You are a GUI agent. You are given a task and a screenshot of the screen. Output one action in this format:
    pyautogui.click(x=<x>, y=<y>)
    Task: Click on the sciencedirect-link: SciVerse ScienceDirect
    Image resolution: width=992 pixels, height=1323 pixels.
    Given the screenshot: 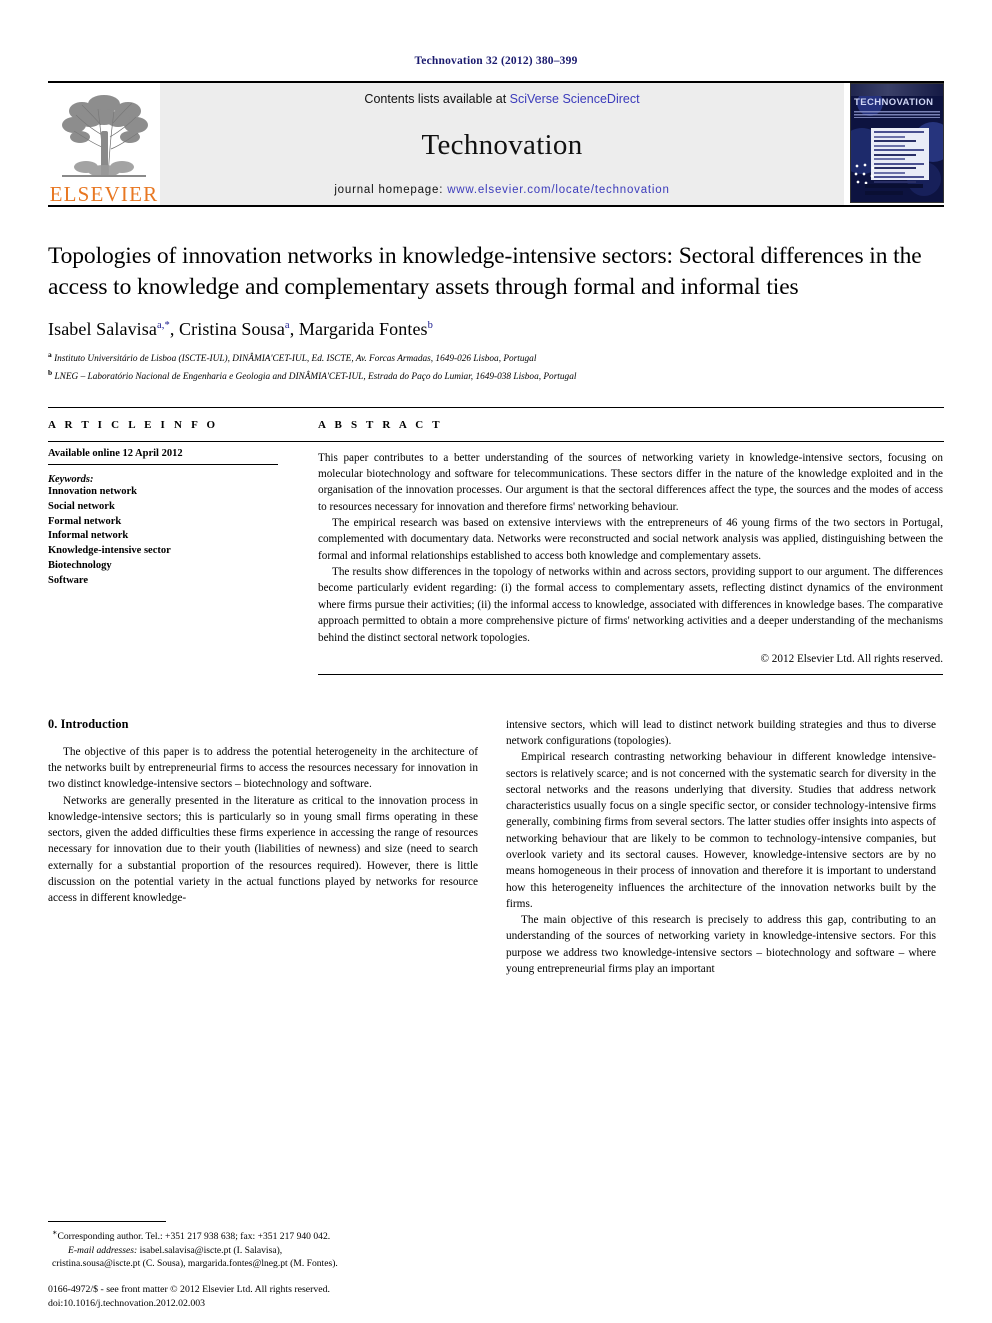 What is the action you would take?
    pyautogui.click(x=575, y=99)
    